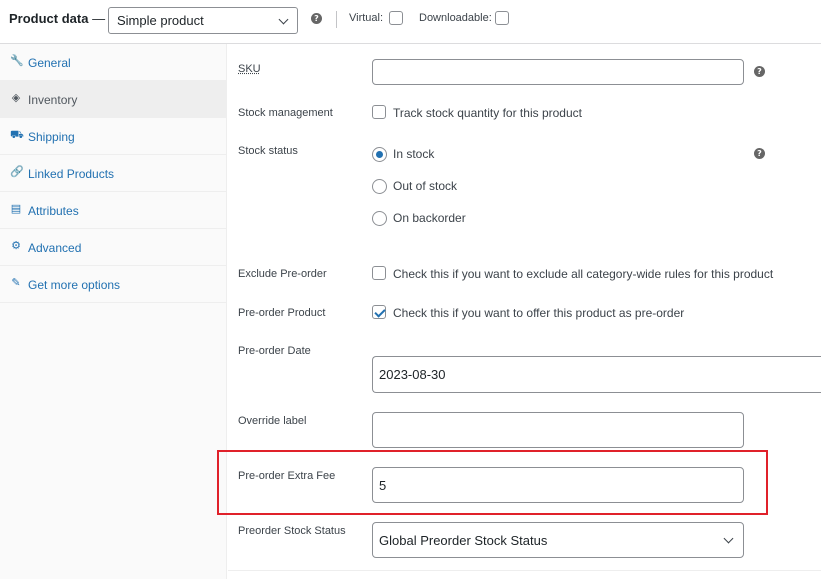 This screenshot has width=821, height=579. I want to click on title-dash: —, so click(97, 18).